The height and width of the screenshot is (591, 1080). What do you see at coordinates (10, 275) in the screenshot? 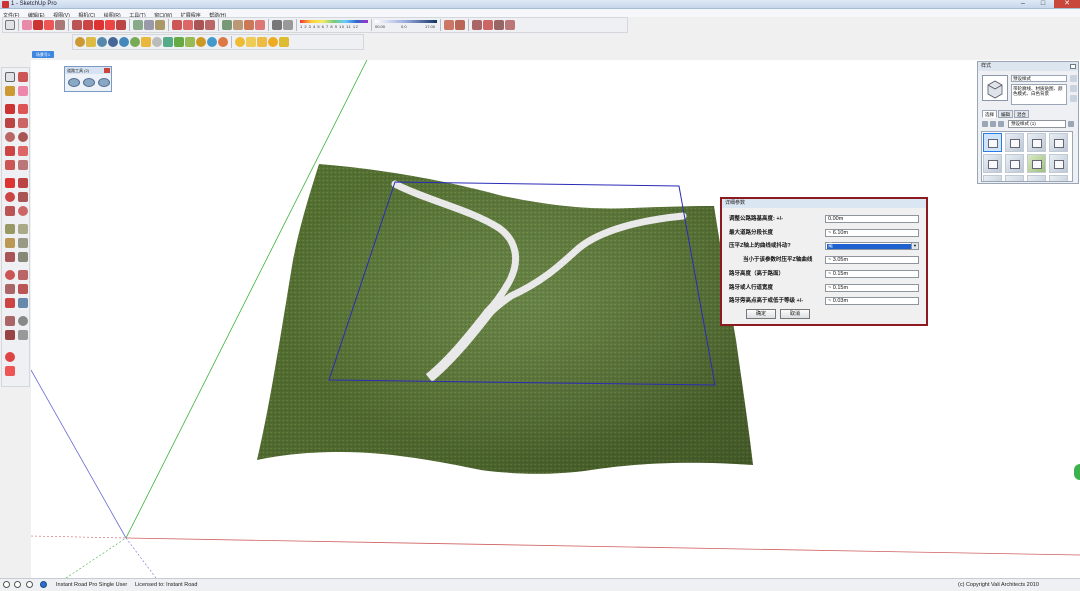
I see `orbit-tool-icon` at bounding box center [10, 275].